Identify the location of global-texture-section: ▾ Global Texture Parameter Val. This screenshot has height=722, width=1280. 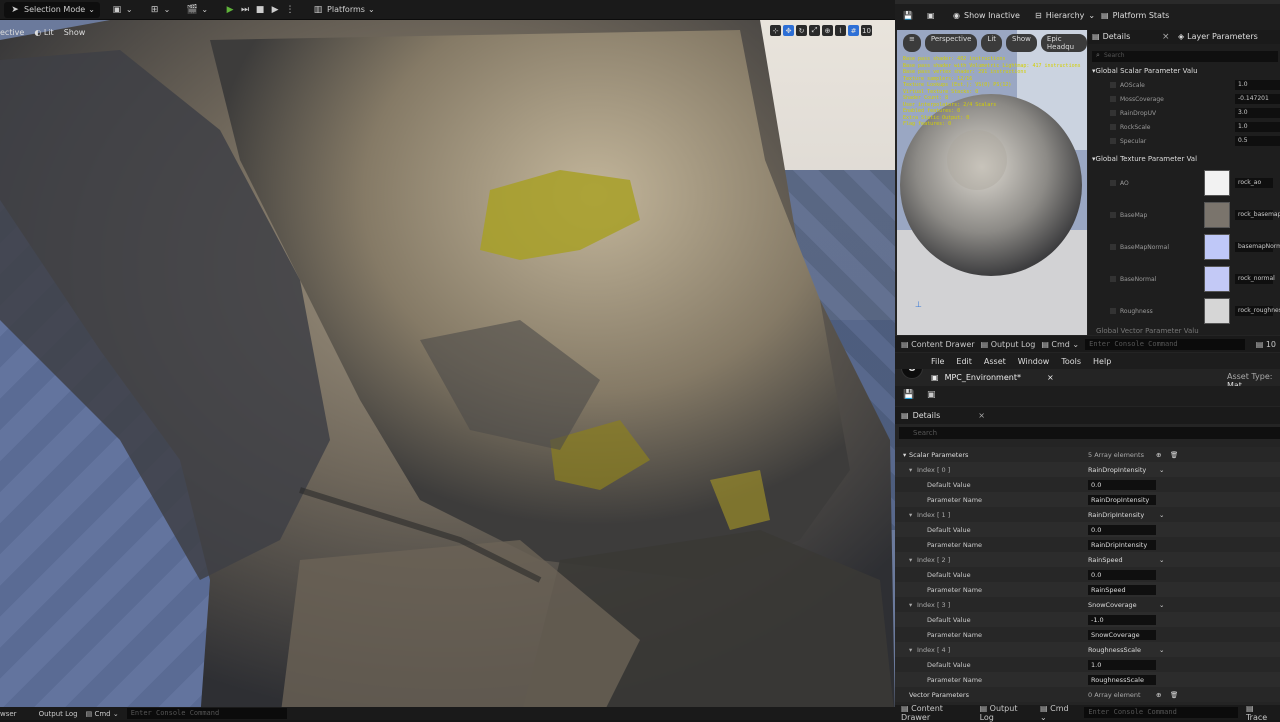
(1144, 159).